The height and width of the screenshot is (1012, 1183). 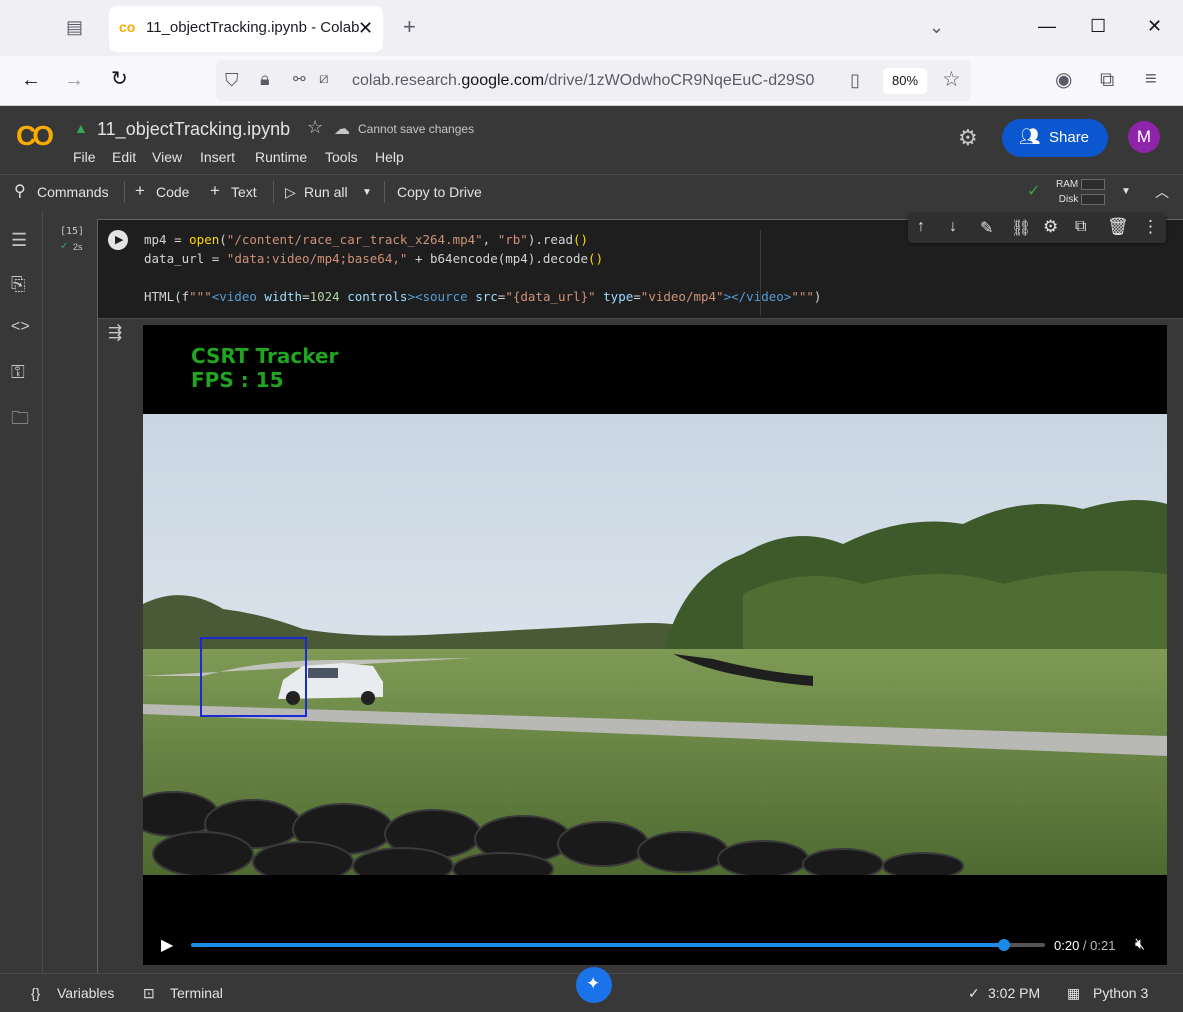 I want to click on sparkle-icon: ✦, so click(x=593, y=983).